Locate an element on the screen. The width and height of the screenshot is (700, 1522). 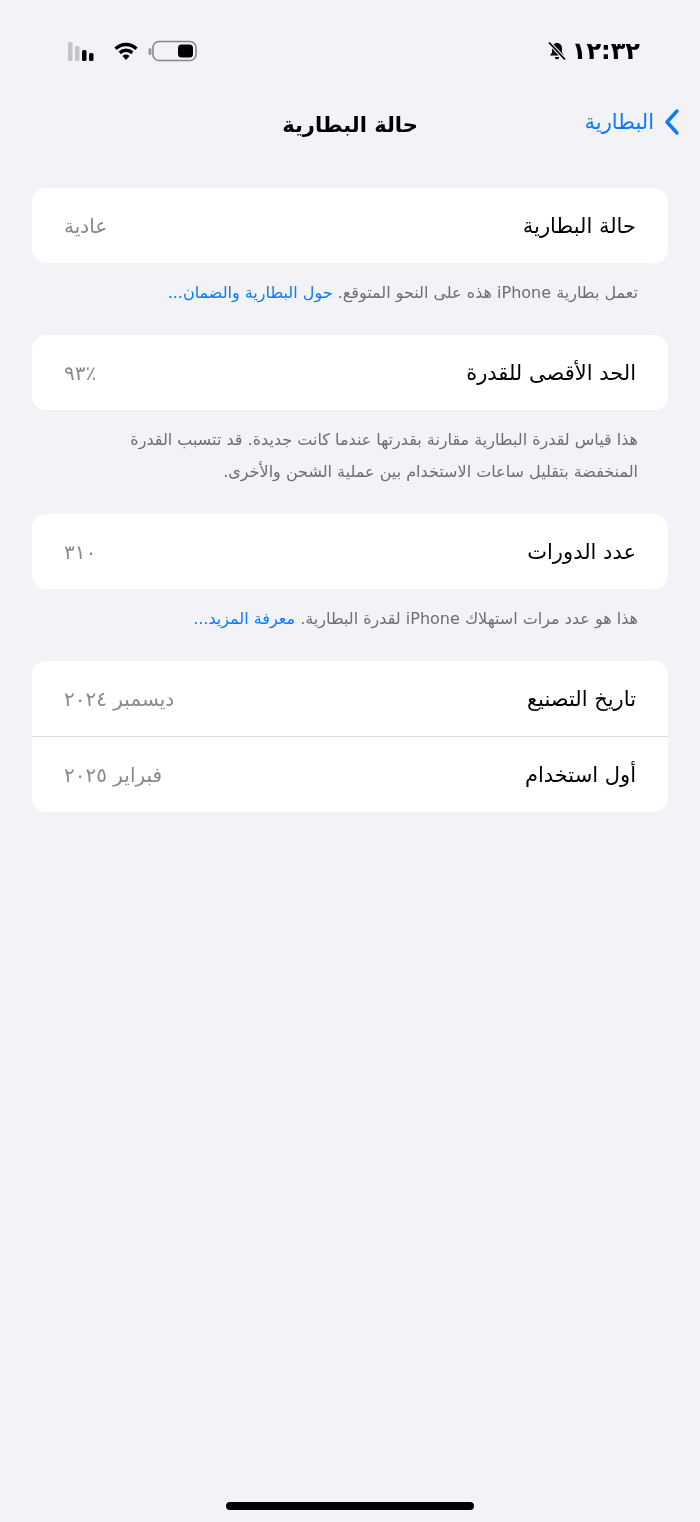
battery-icon is located at coordinates (173, 51).